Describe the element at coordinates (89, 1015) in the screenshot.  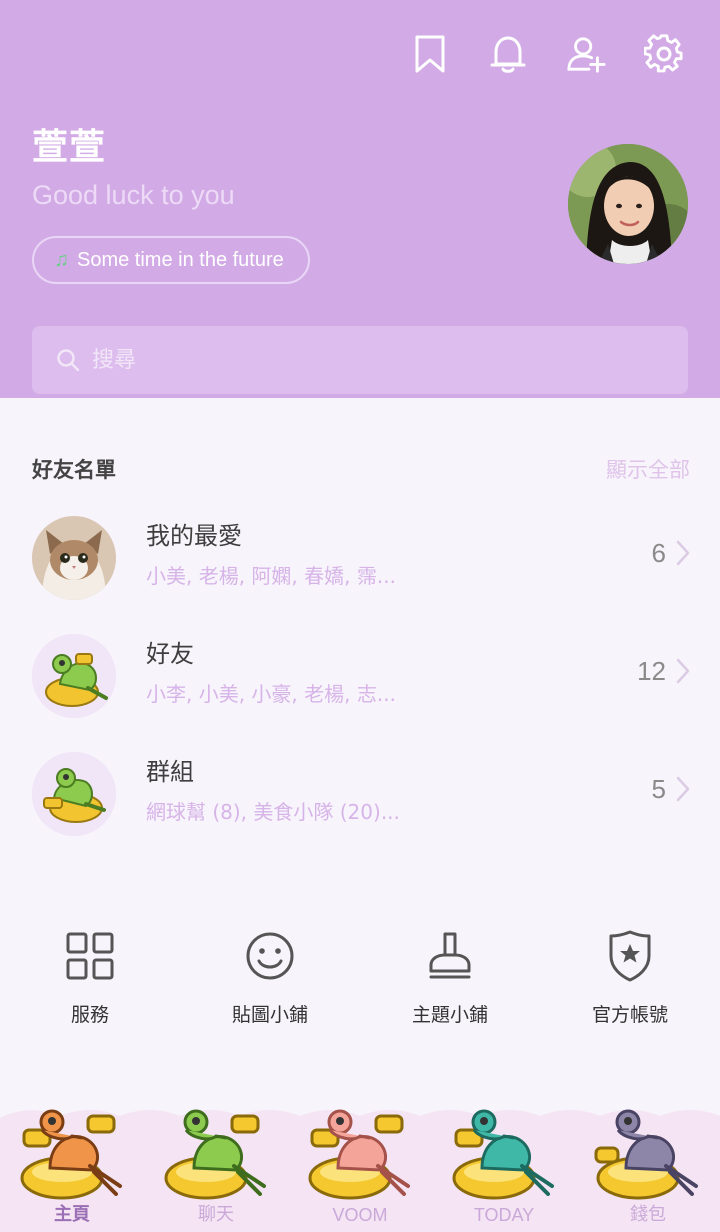
I see `shortcut-label: 服務` at that location.